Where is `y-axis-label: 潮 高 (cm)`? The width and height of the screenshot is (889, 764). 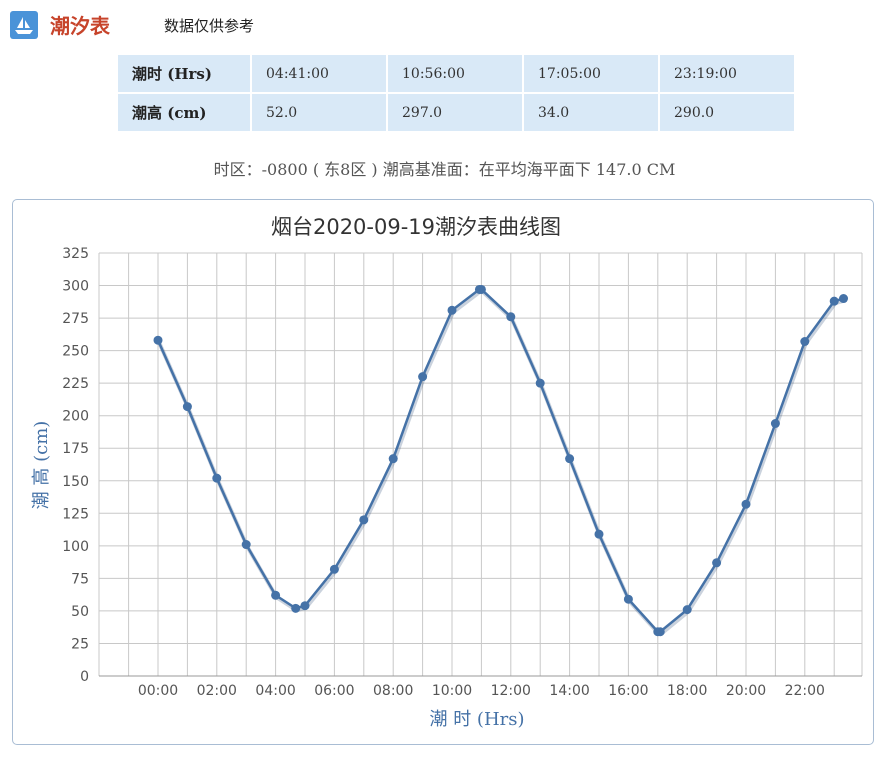
y-axis-label: 潮 高 (cm) is located at coordinates (41, 465).